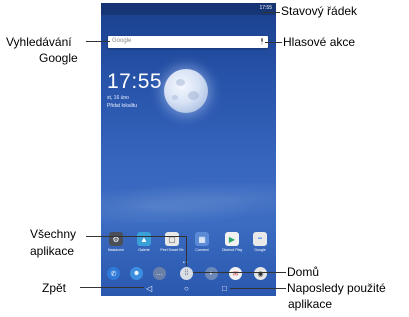 This screenshot has width=409, height=317. I want to click on status-bar: 17:55, so click(188, 9).